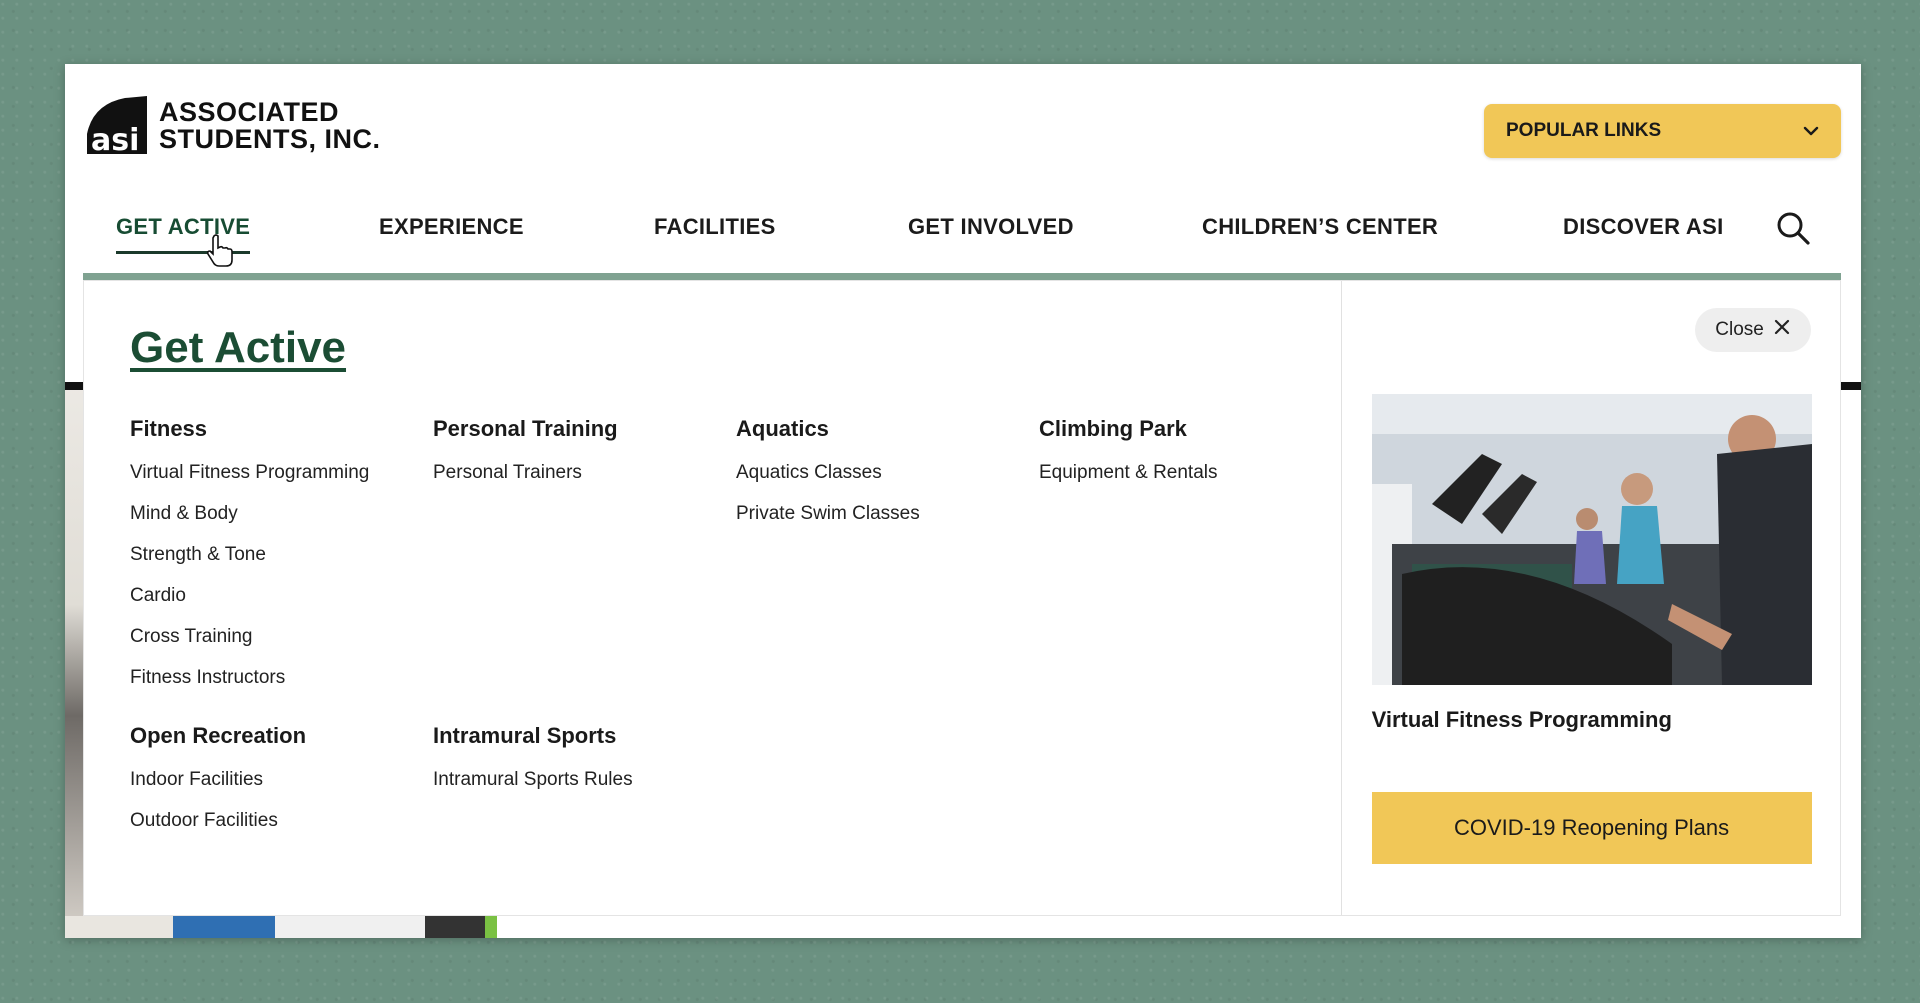 The image size is (1920, 1003). What do you see at coordinates (1591, 828) in the screenshot?
I see `covid-reopening-button: COVID-19 Reopening Plans` at bounding box center [1591, 828].